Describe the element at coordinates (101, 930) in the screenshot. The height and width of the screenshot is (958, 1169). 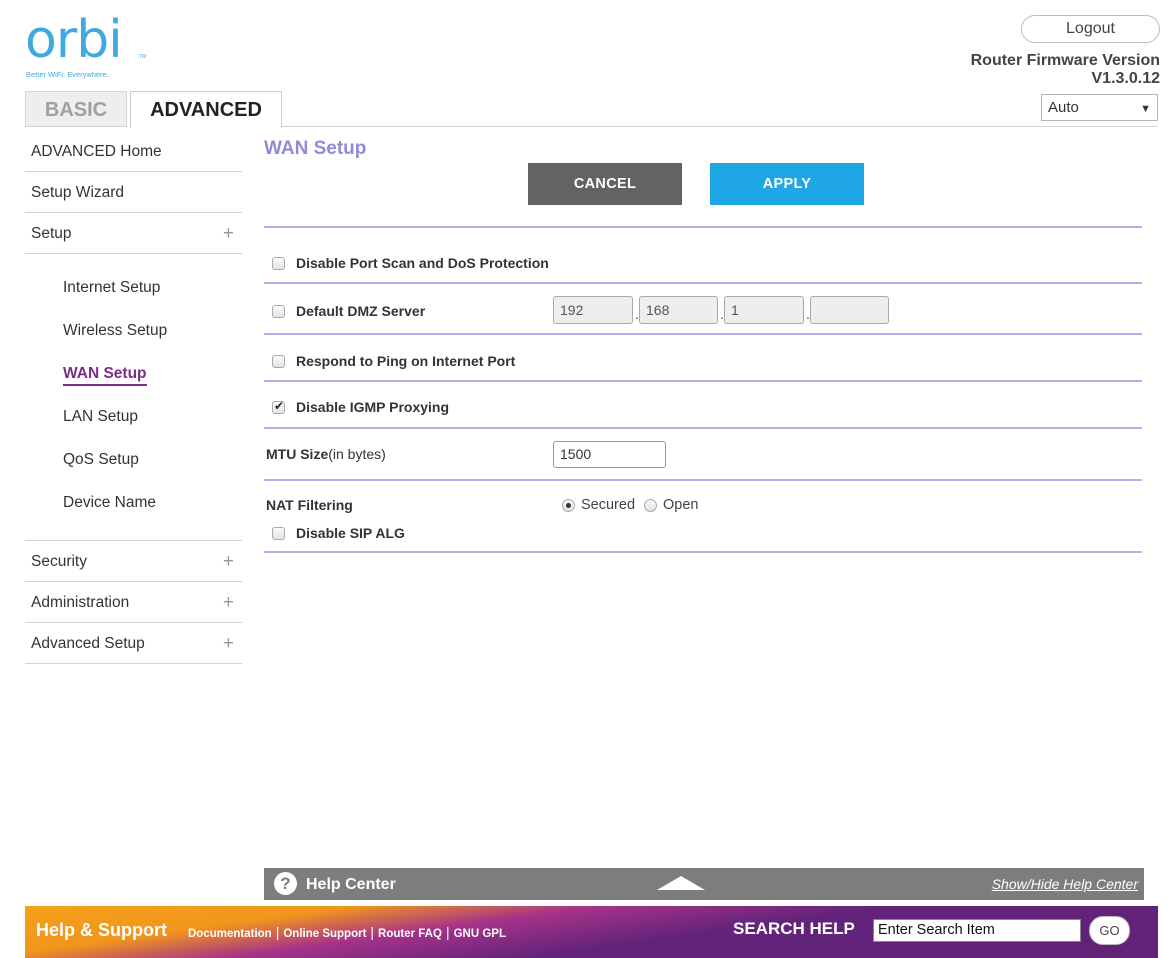
I see `footer-title: Help & Support` at that location.